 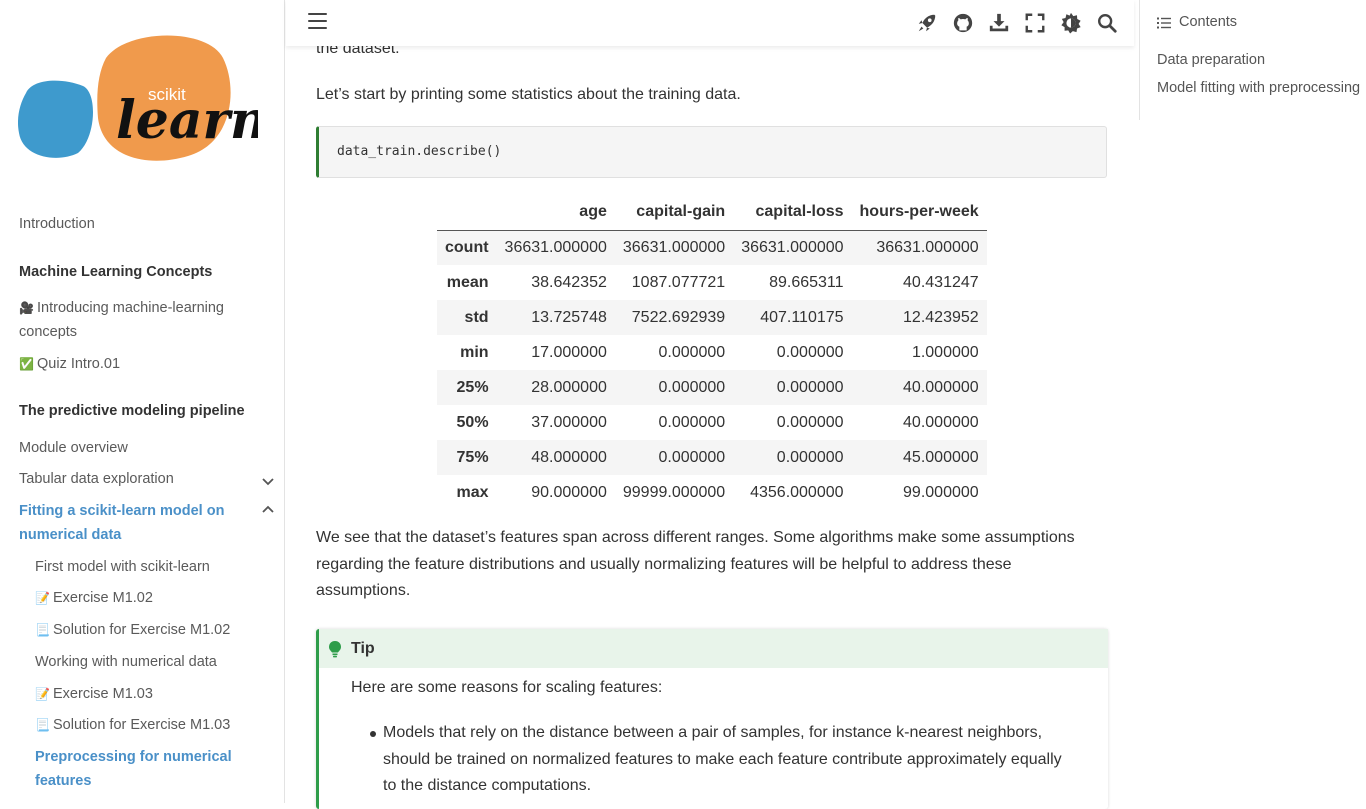 What do you see at coordinates (941, 492) in the screenshot?
I see `table-cell: 99.000000` at bounding box center [941, 492].